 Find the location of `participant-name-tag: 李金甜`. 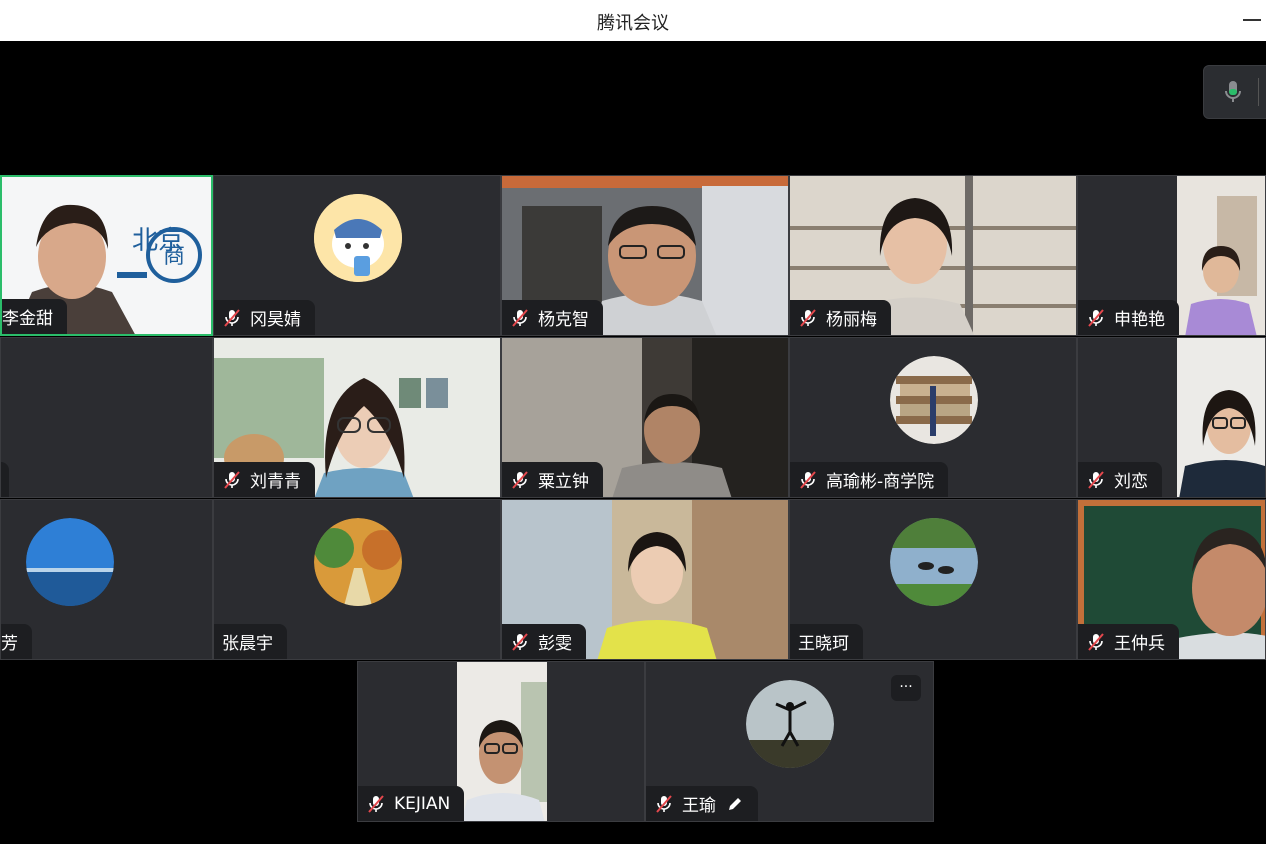

participant-name-tag: 李金甜 is located at coordinates (34, 316).